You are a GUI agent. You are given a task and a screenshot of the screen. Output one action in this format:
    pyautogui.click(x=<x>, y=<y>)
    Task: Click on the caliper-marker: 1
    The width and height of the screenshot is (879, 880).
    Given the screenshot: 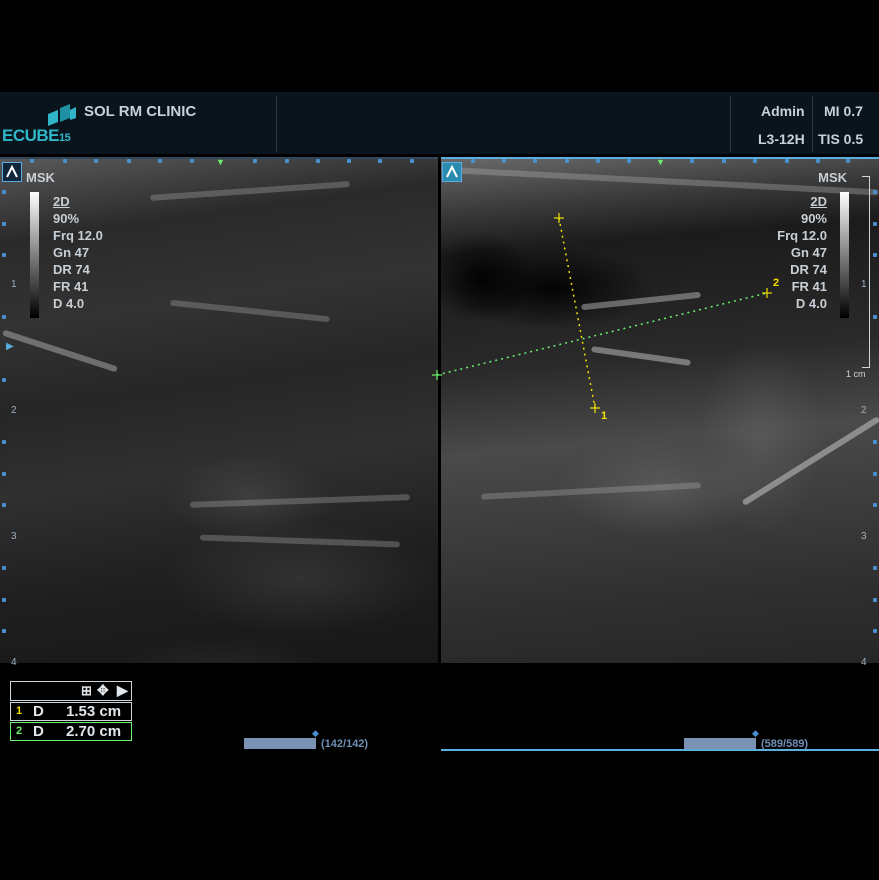 What is the action you would take?
    pyautogui.click(x=604, y=416)
    